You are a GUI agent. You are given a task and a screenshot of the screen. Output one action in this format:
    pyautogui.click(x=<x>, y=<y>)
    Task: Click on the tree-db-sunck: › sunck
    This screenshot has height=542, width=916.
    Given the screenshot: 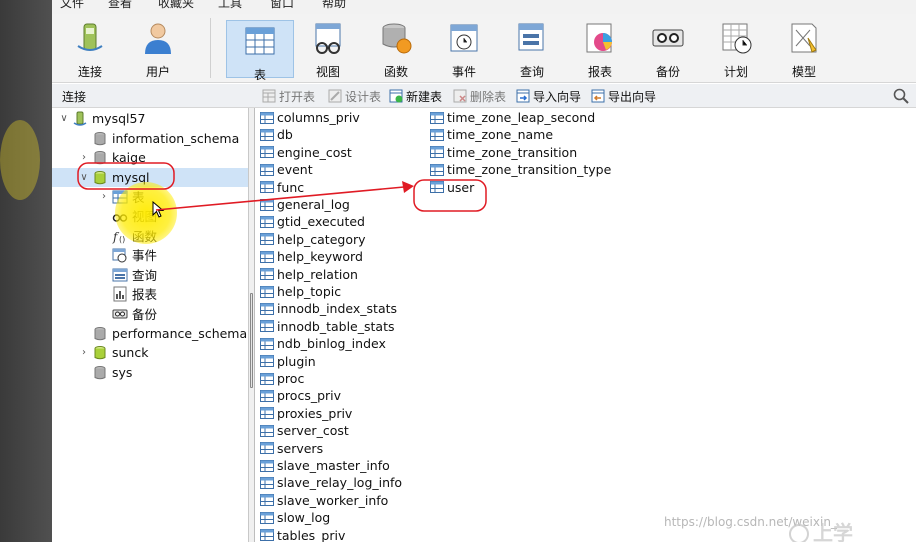 What is the action you would take?
    pyautogui.click(x=113, y=352)
    